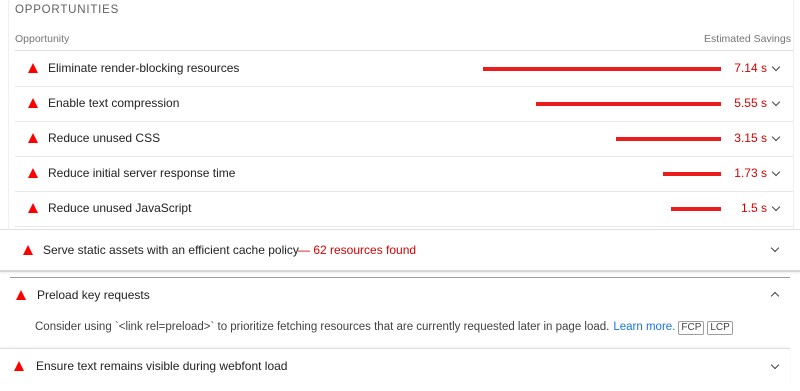 This screenshot has height=391, width=800. I want to click on learn-more-link: Learn more., so click(644, 327).